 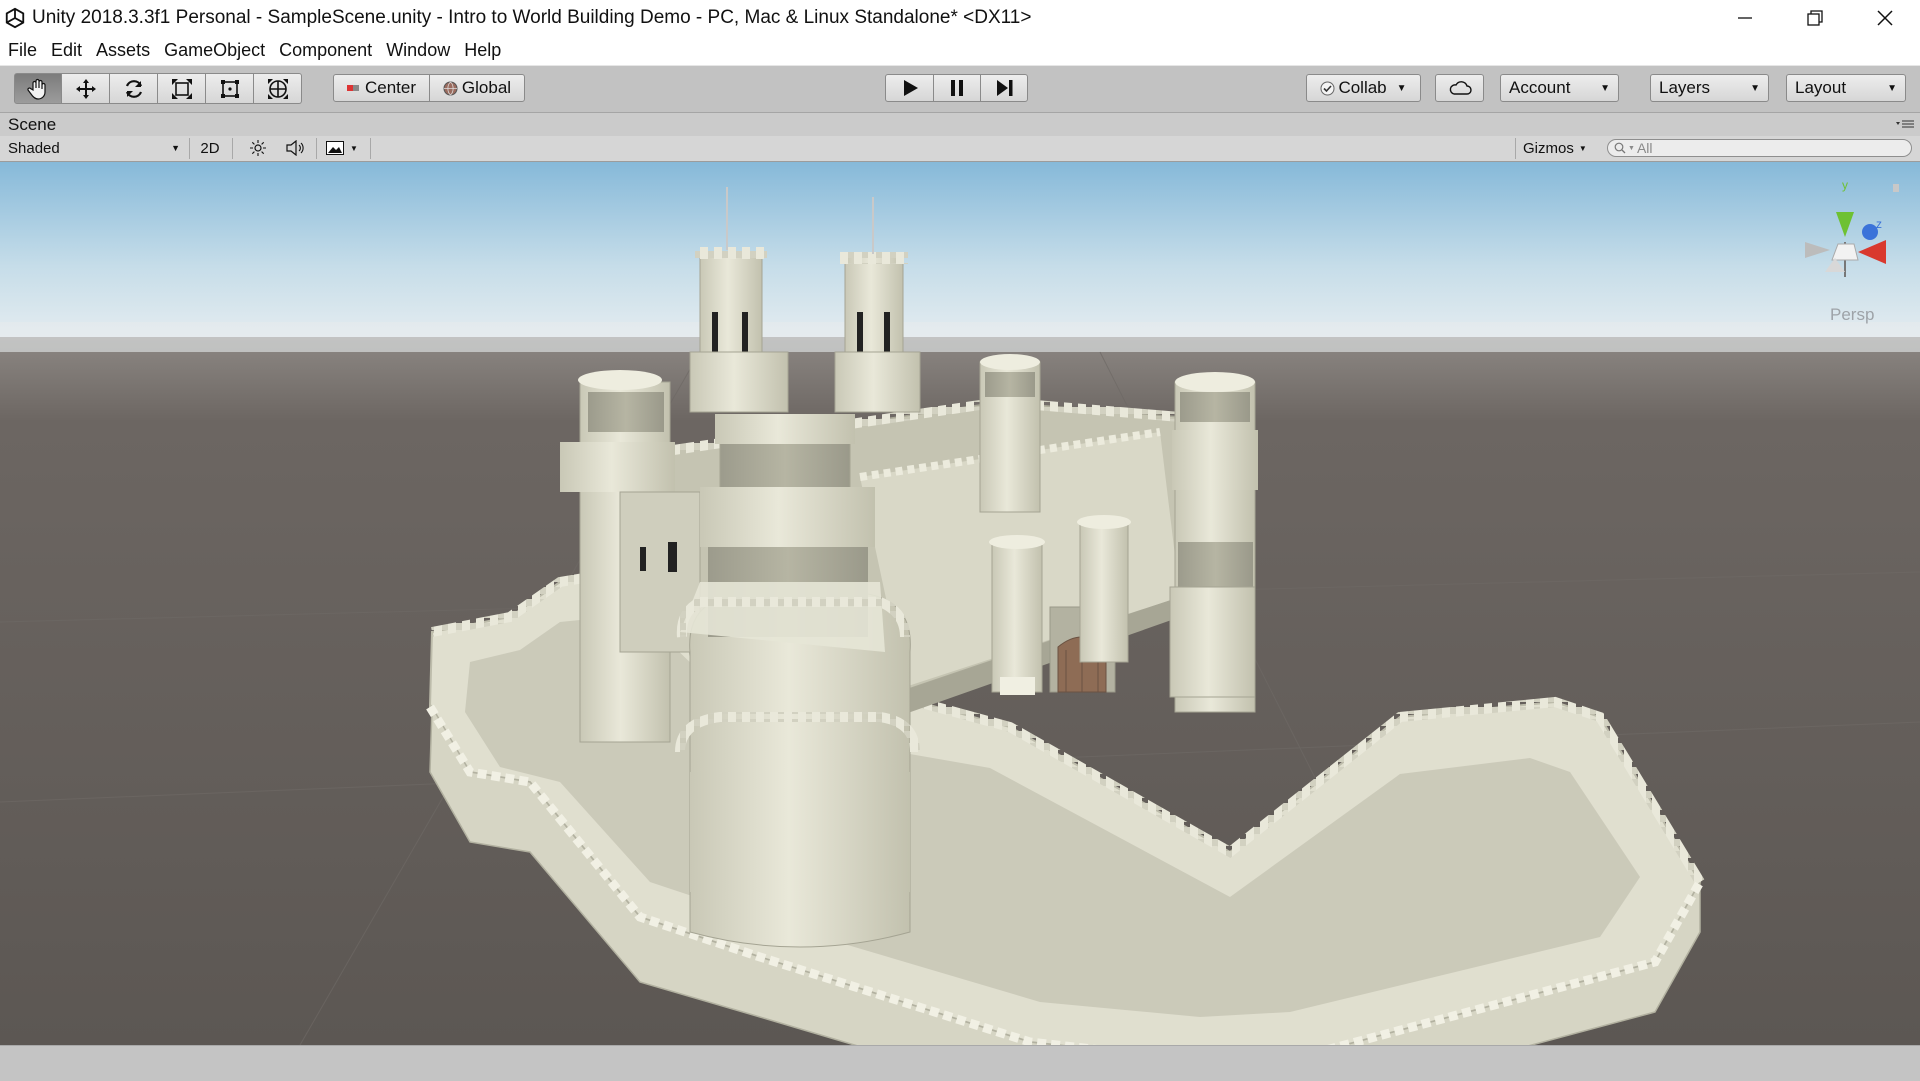 I want to click on rotate-icon, so click(x=133, y=88).